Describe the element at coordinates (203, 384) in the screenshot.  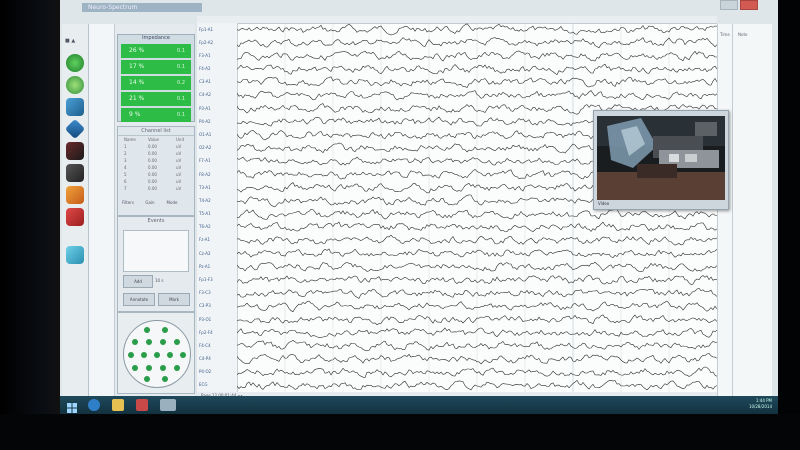
I see `channel-label: ECG` at that location.